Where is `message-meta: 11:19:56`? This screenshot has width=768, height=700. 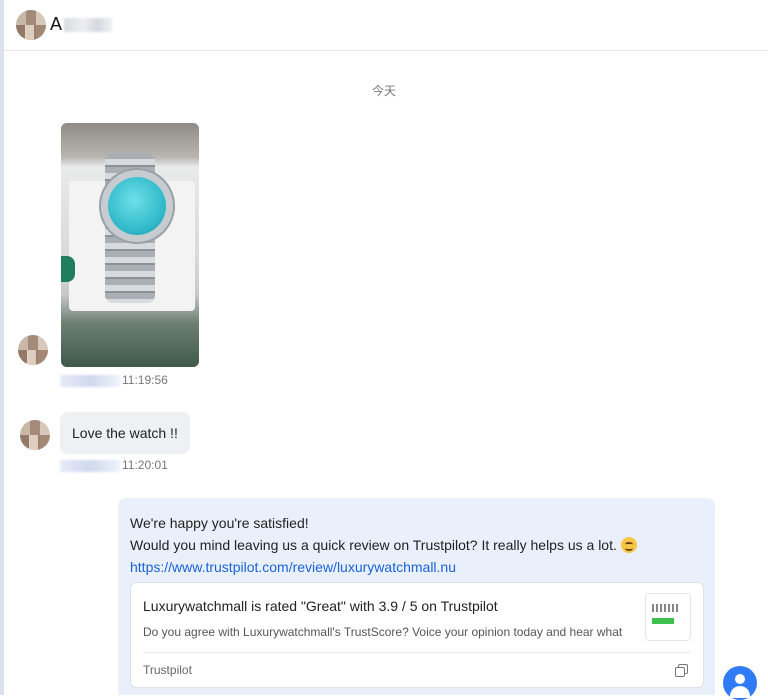 message-meta: 11:19:56 is located at coordinates (114, 380).